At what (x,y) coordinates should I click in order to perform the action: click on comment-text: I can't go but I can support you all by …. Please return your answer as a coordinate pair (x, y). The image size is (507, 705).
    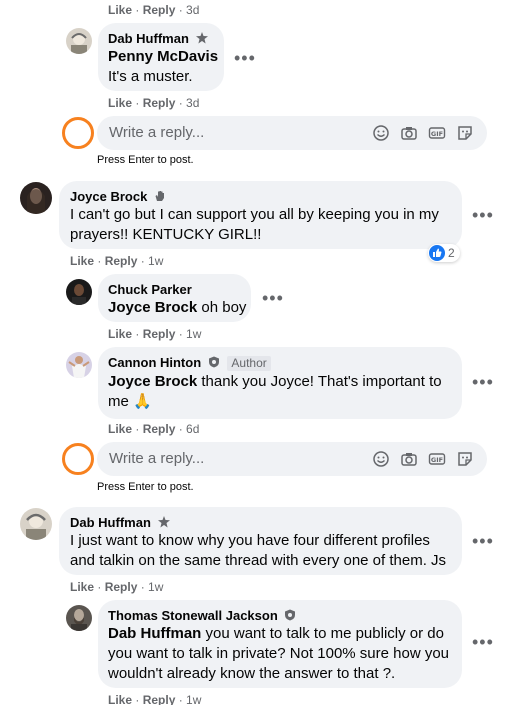
    Looking at the image, I should click on (254, 214).